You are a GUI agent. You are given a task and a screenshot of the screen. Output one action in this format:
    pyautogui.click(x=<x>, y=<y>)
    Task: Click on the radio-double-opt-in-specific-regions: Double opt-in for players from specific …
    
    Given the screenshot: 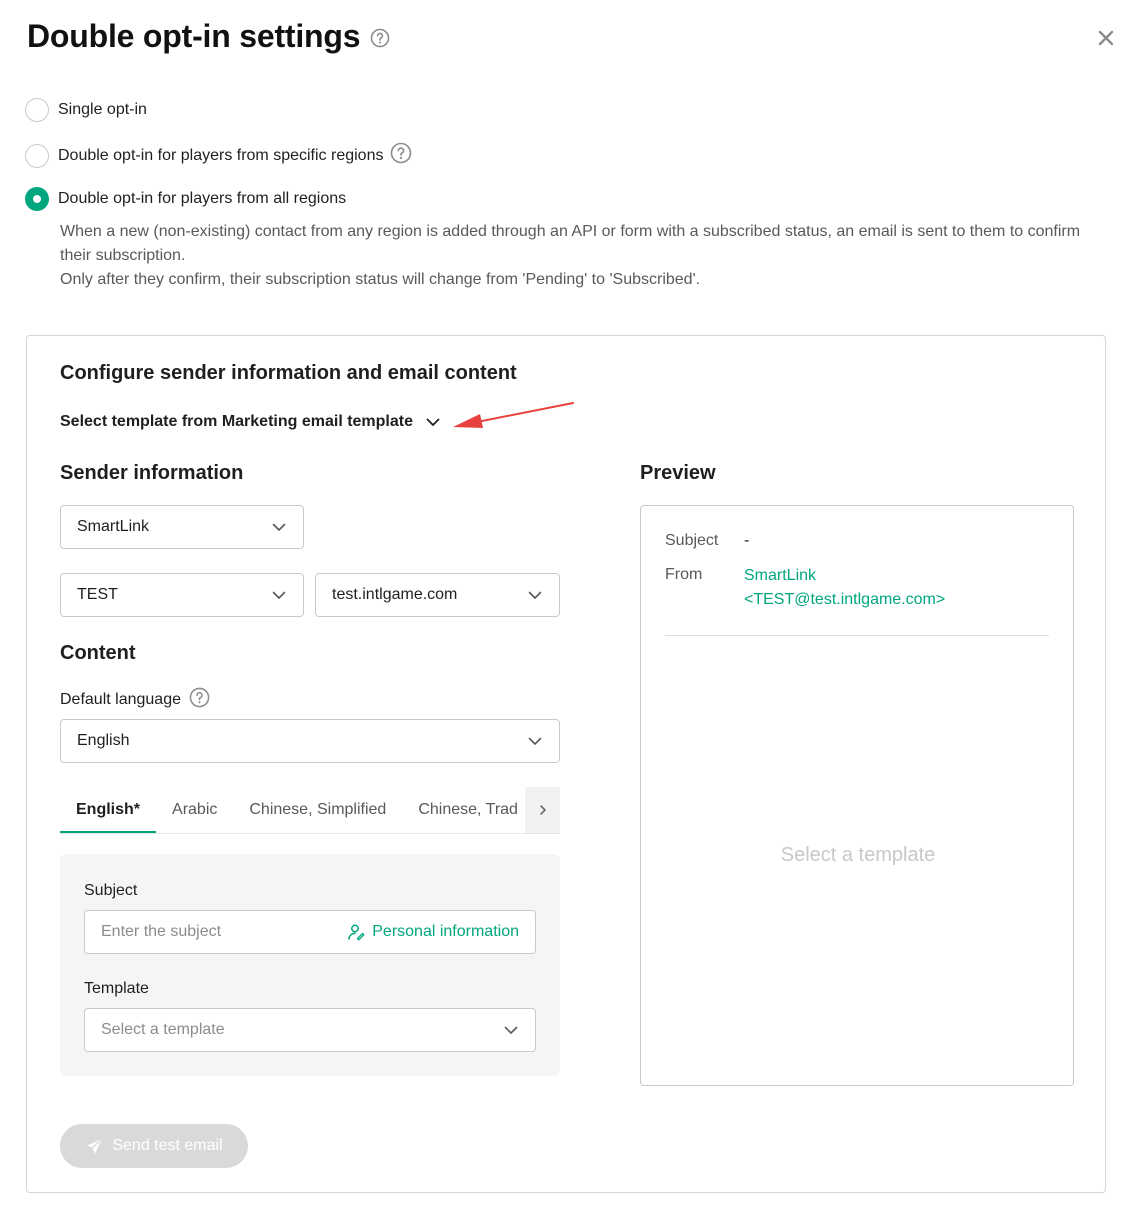 What is the action you would take?
    pyautogui.click(x=218, y=155)
    